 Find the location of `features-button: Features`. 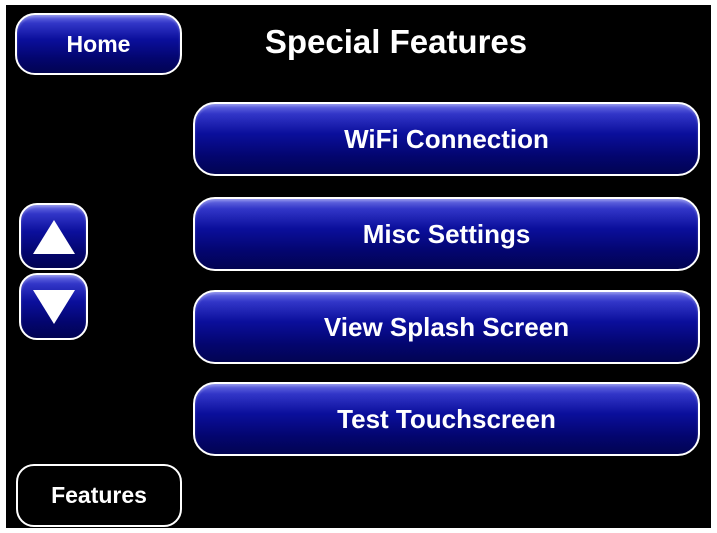

features-button: Features is located at coordinates (99, 495).